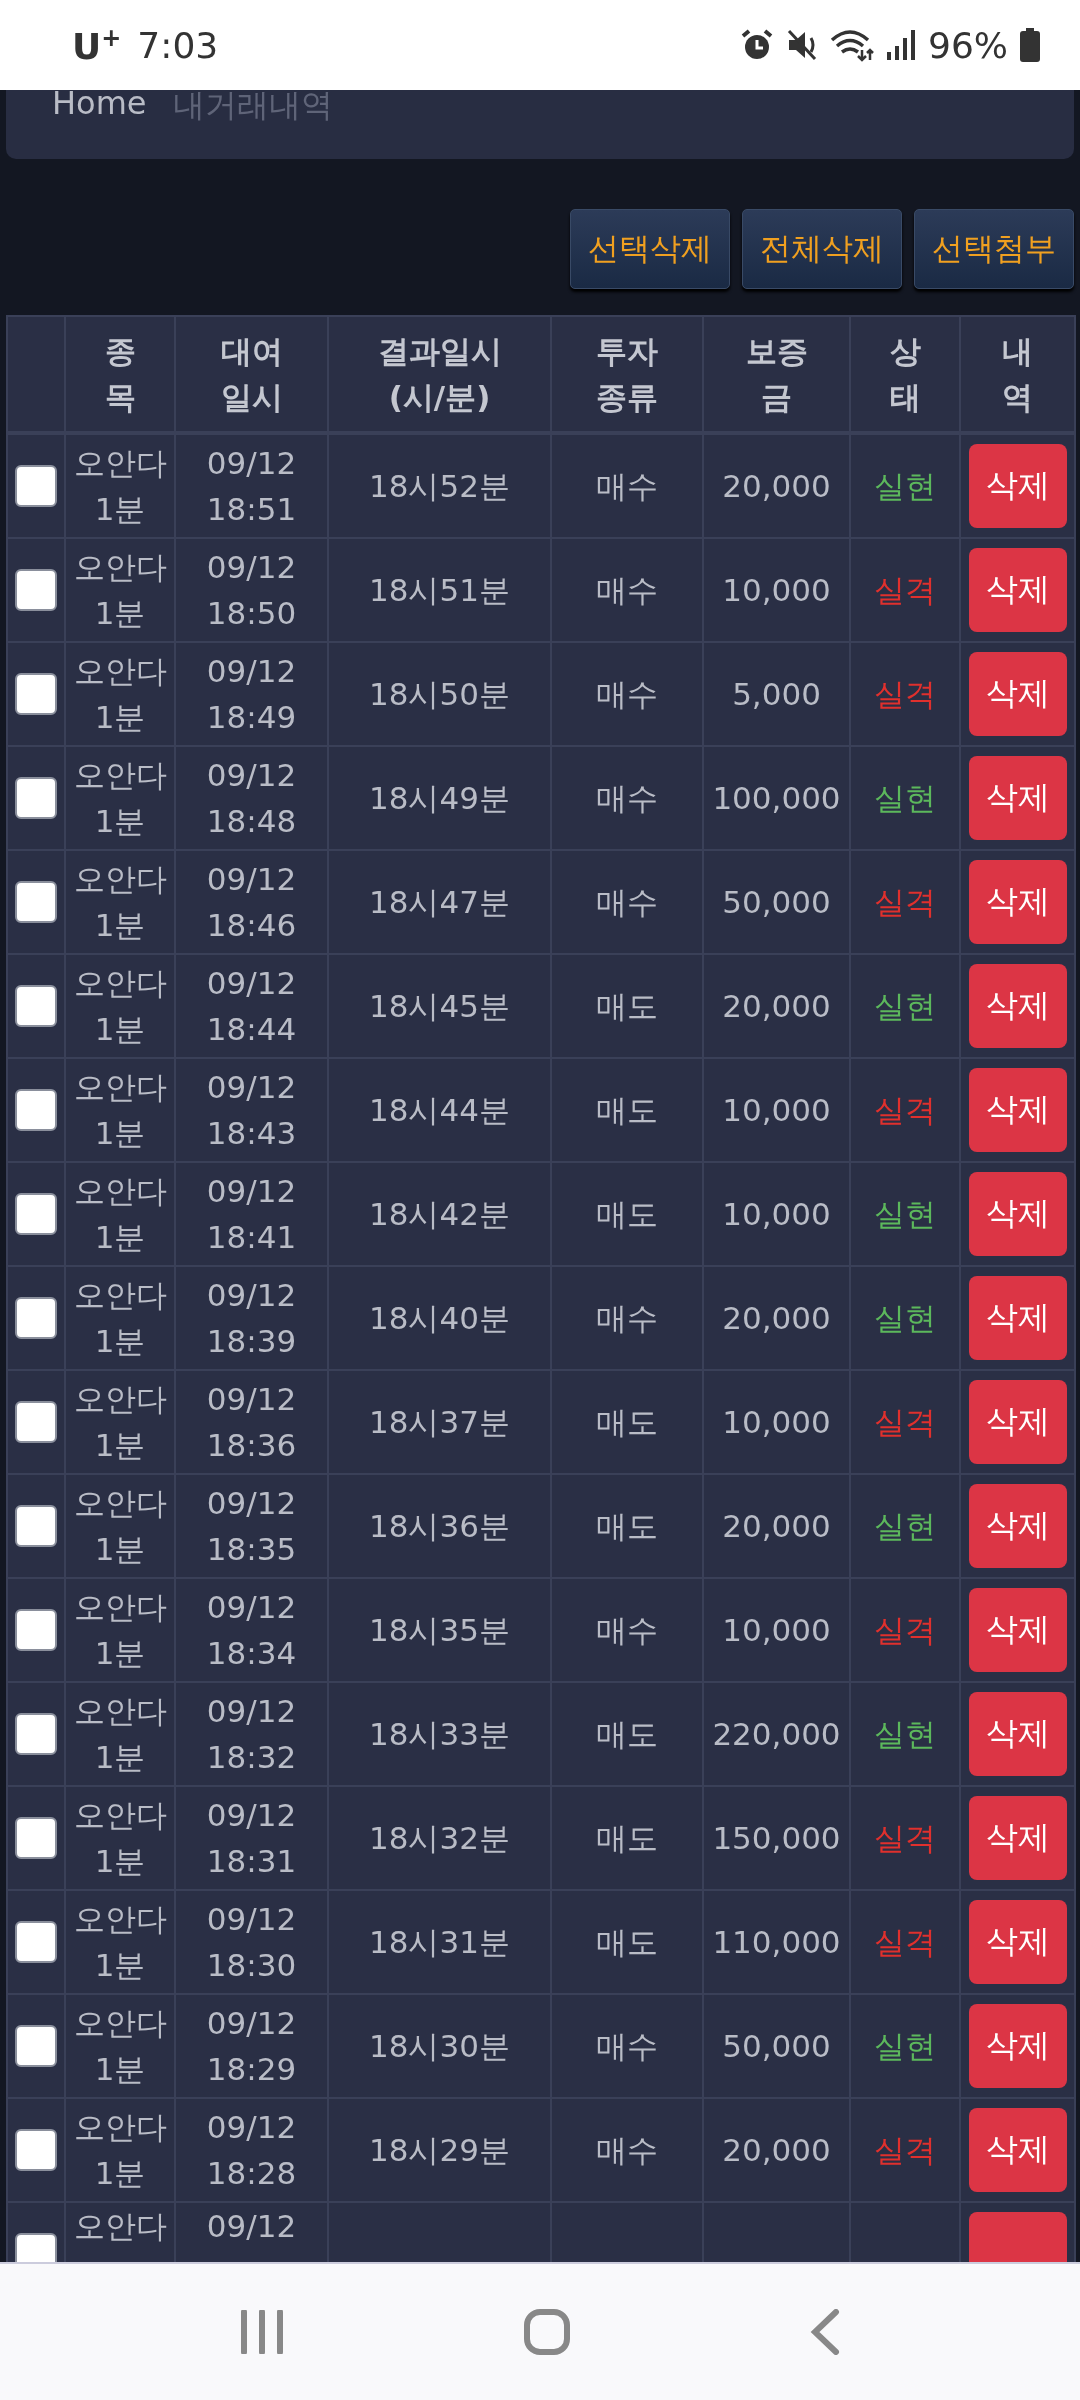 The width and height of the screenshot is (1080, 2400). Describe the element at coordinates (439, 1318) in the screenshot. I see `result-time-cell: 18시40분` at that location.